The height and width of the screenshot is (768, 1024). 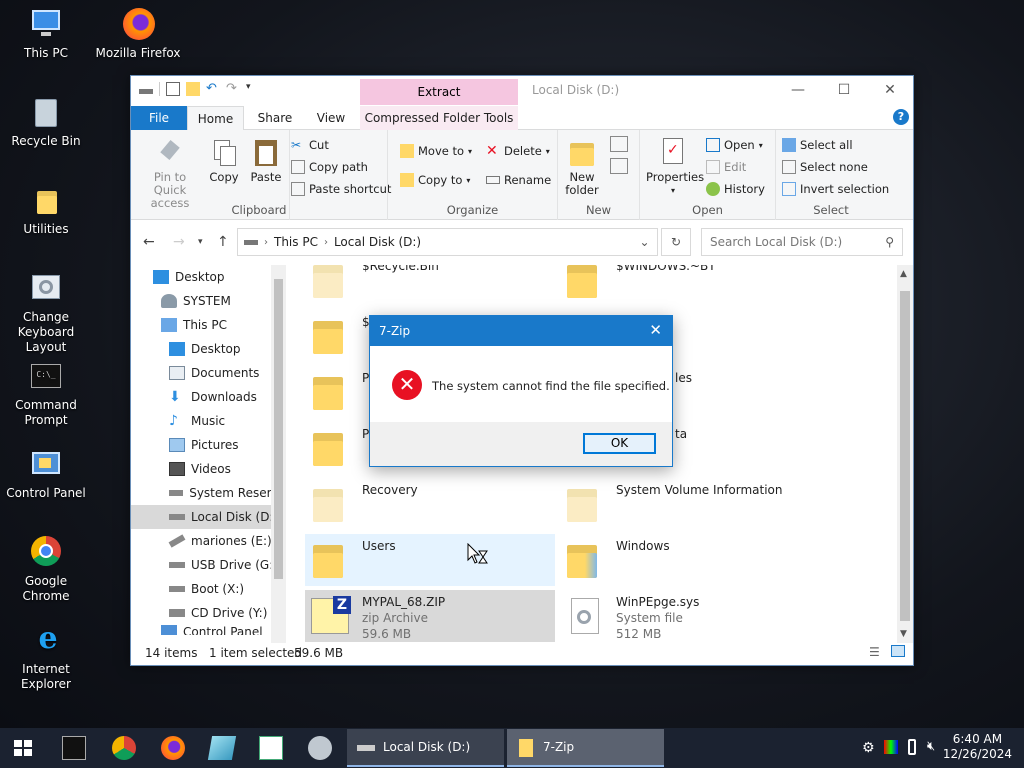 What do you see at coordinates (802, 242) in the screenshot?
I see `search-input: Search Local Disk (D:) ⚲` at bounding box center [802, 242].